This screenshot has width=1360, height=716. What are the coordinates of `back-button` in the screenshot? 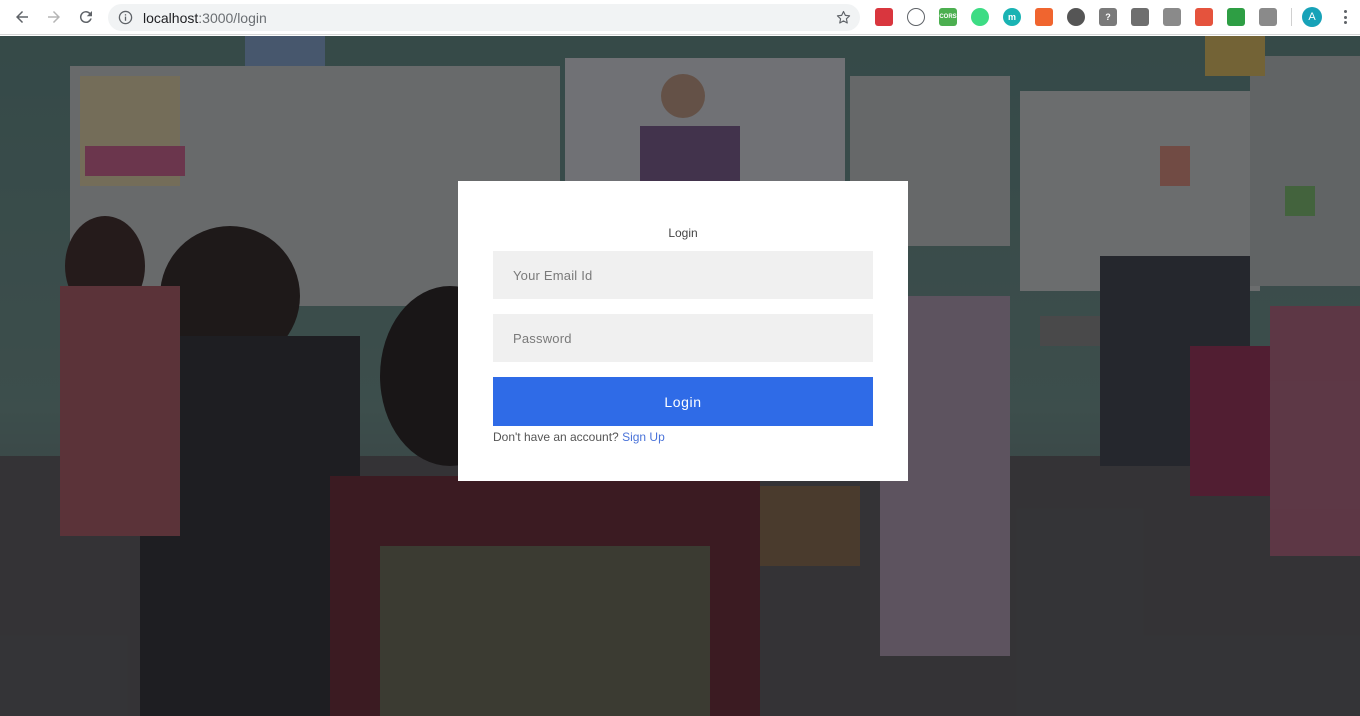 It's located at (22, 17).